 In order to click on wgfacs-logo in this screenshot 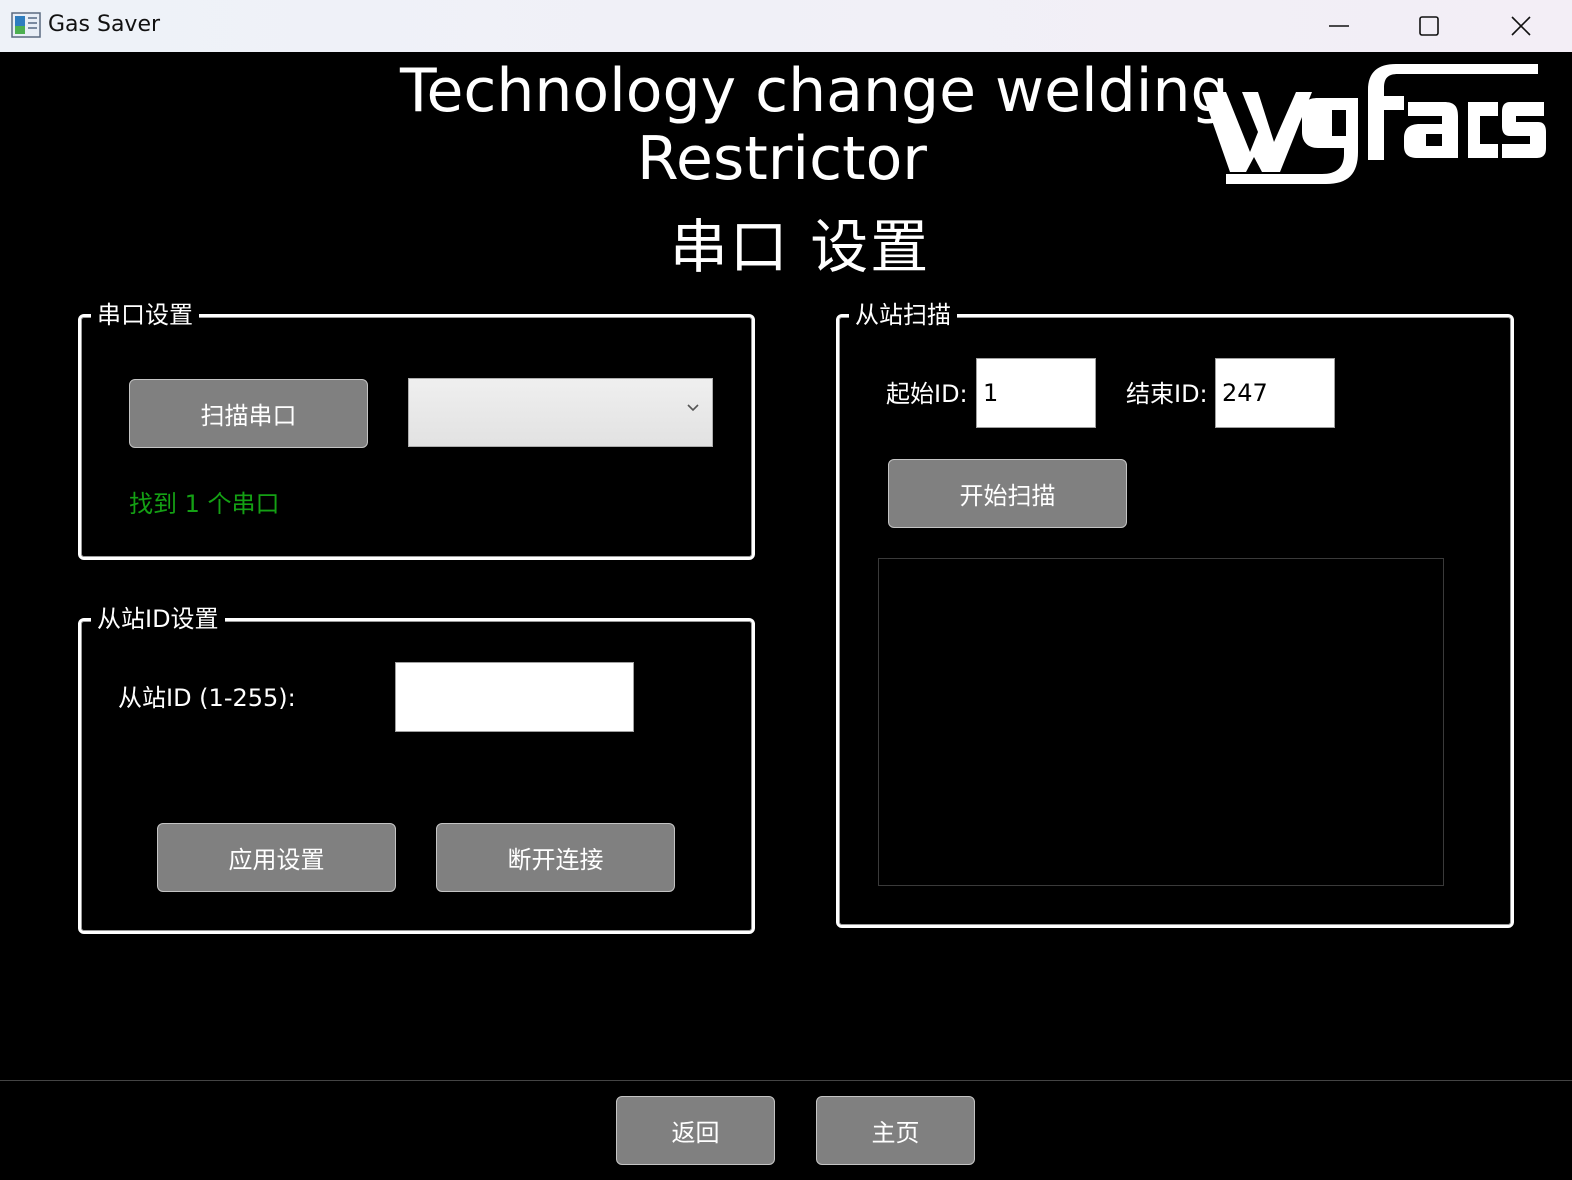, I will do `click(1374, 124)`.